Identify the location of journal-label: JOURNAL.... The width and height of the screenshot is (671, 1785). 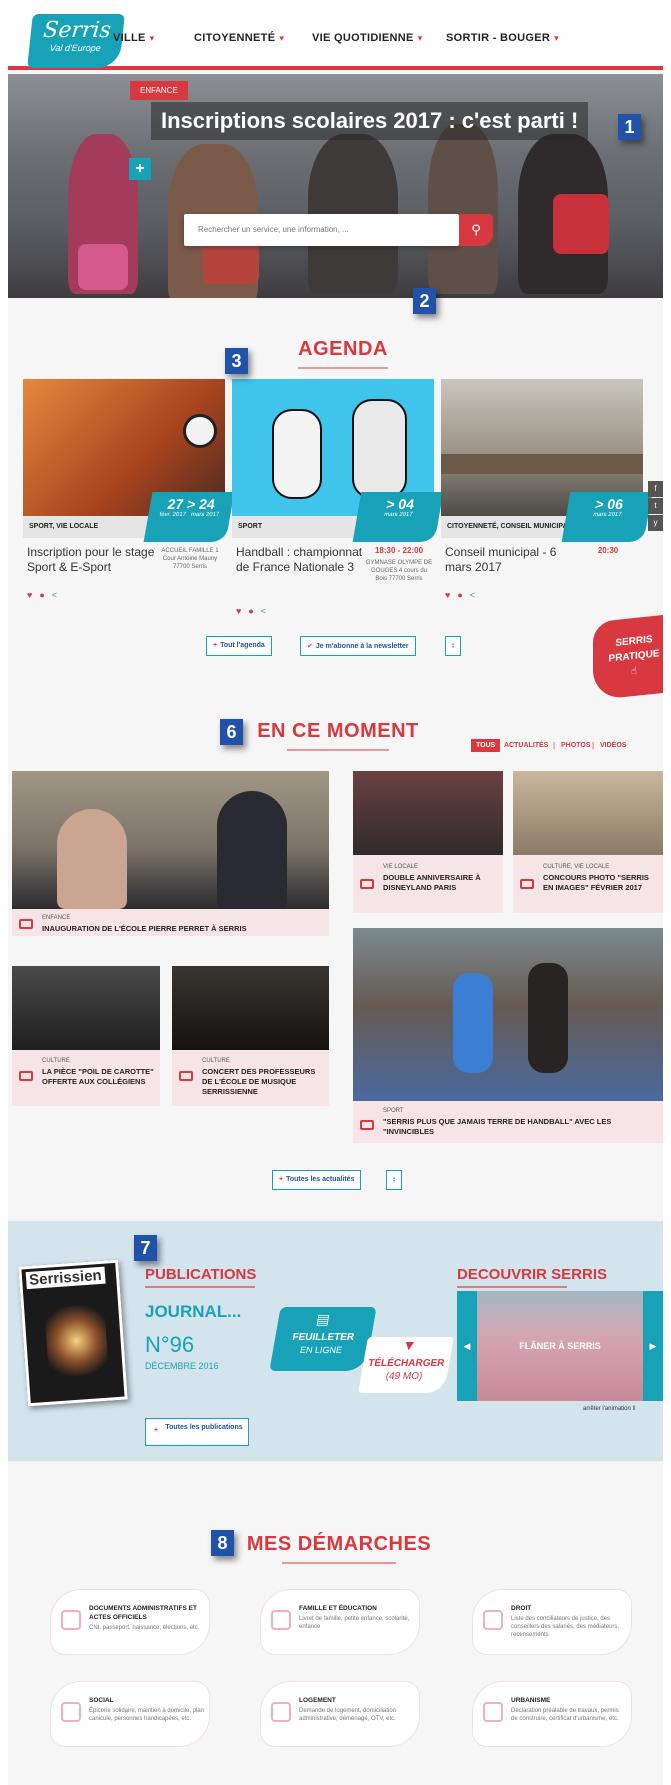
(193, 1312).